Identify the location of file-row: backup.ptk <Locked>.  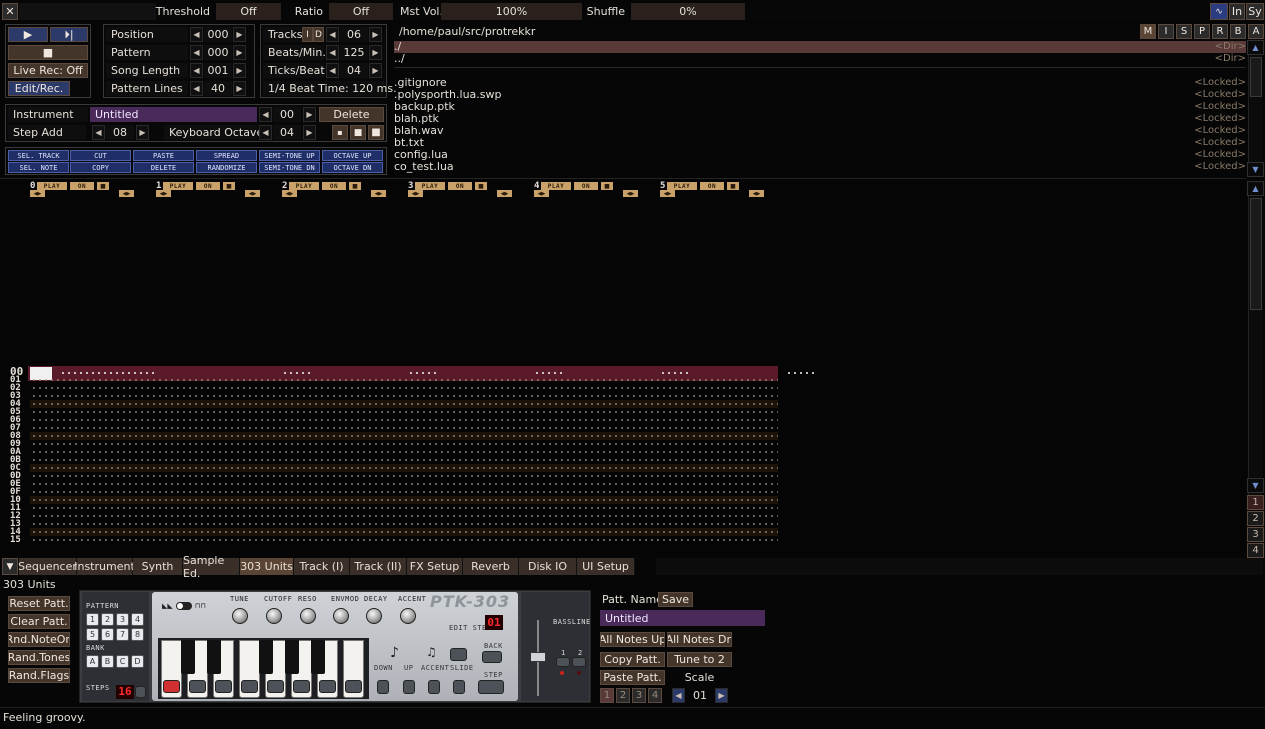
(820, 107).